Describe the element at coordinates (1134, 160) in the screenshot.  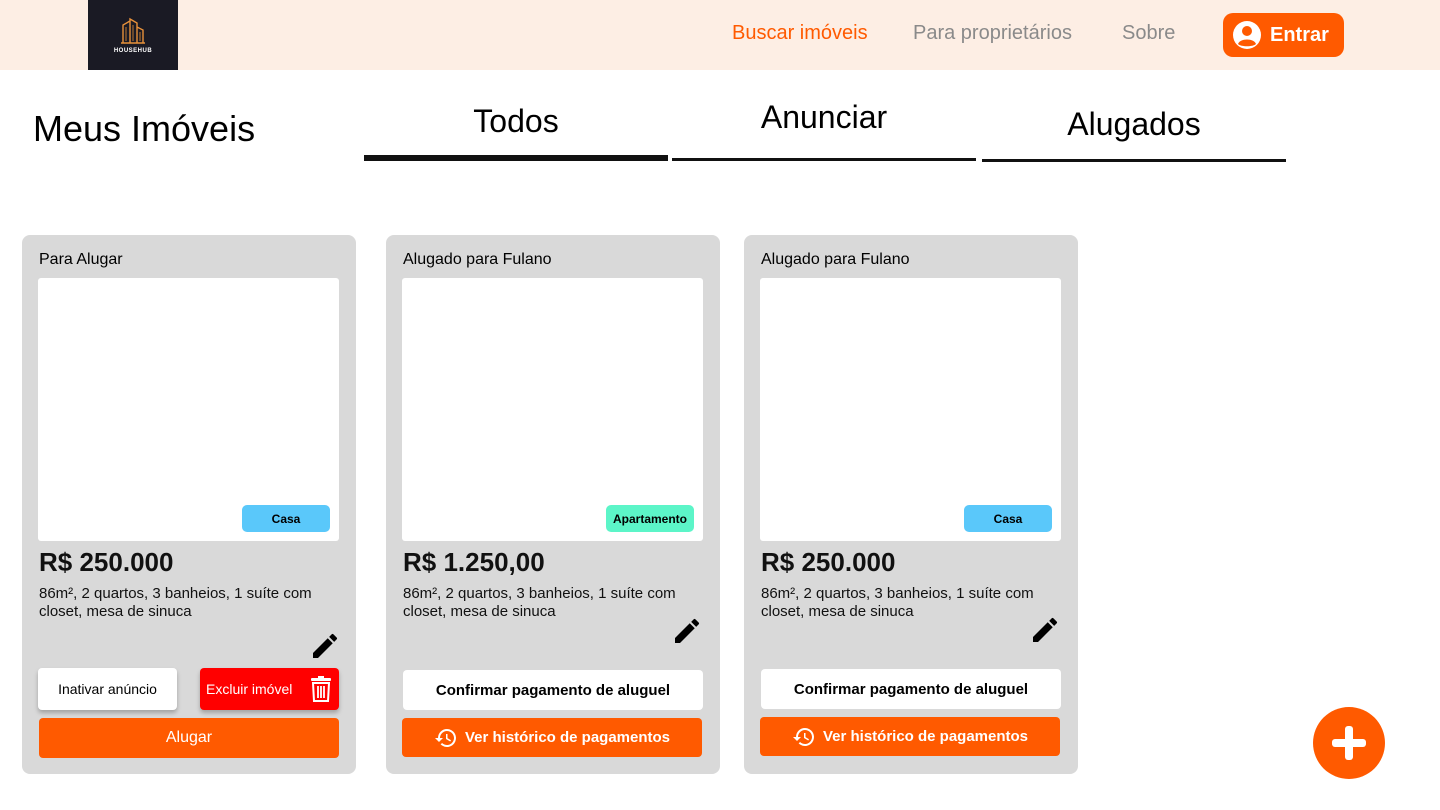
I see `tab-alugados-underline` at that location.